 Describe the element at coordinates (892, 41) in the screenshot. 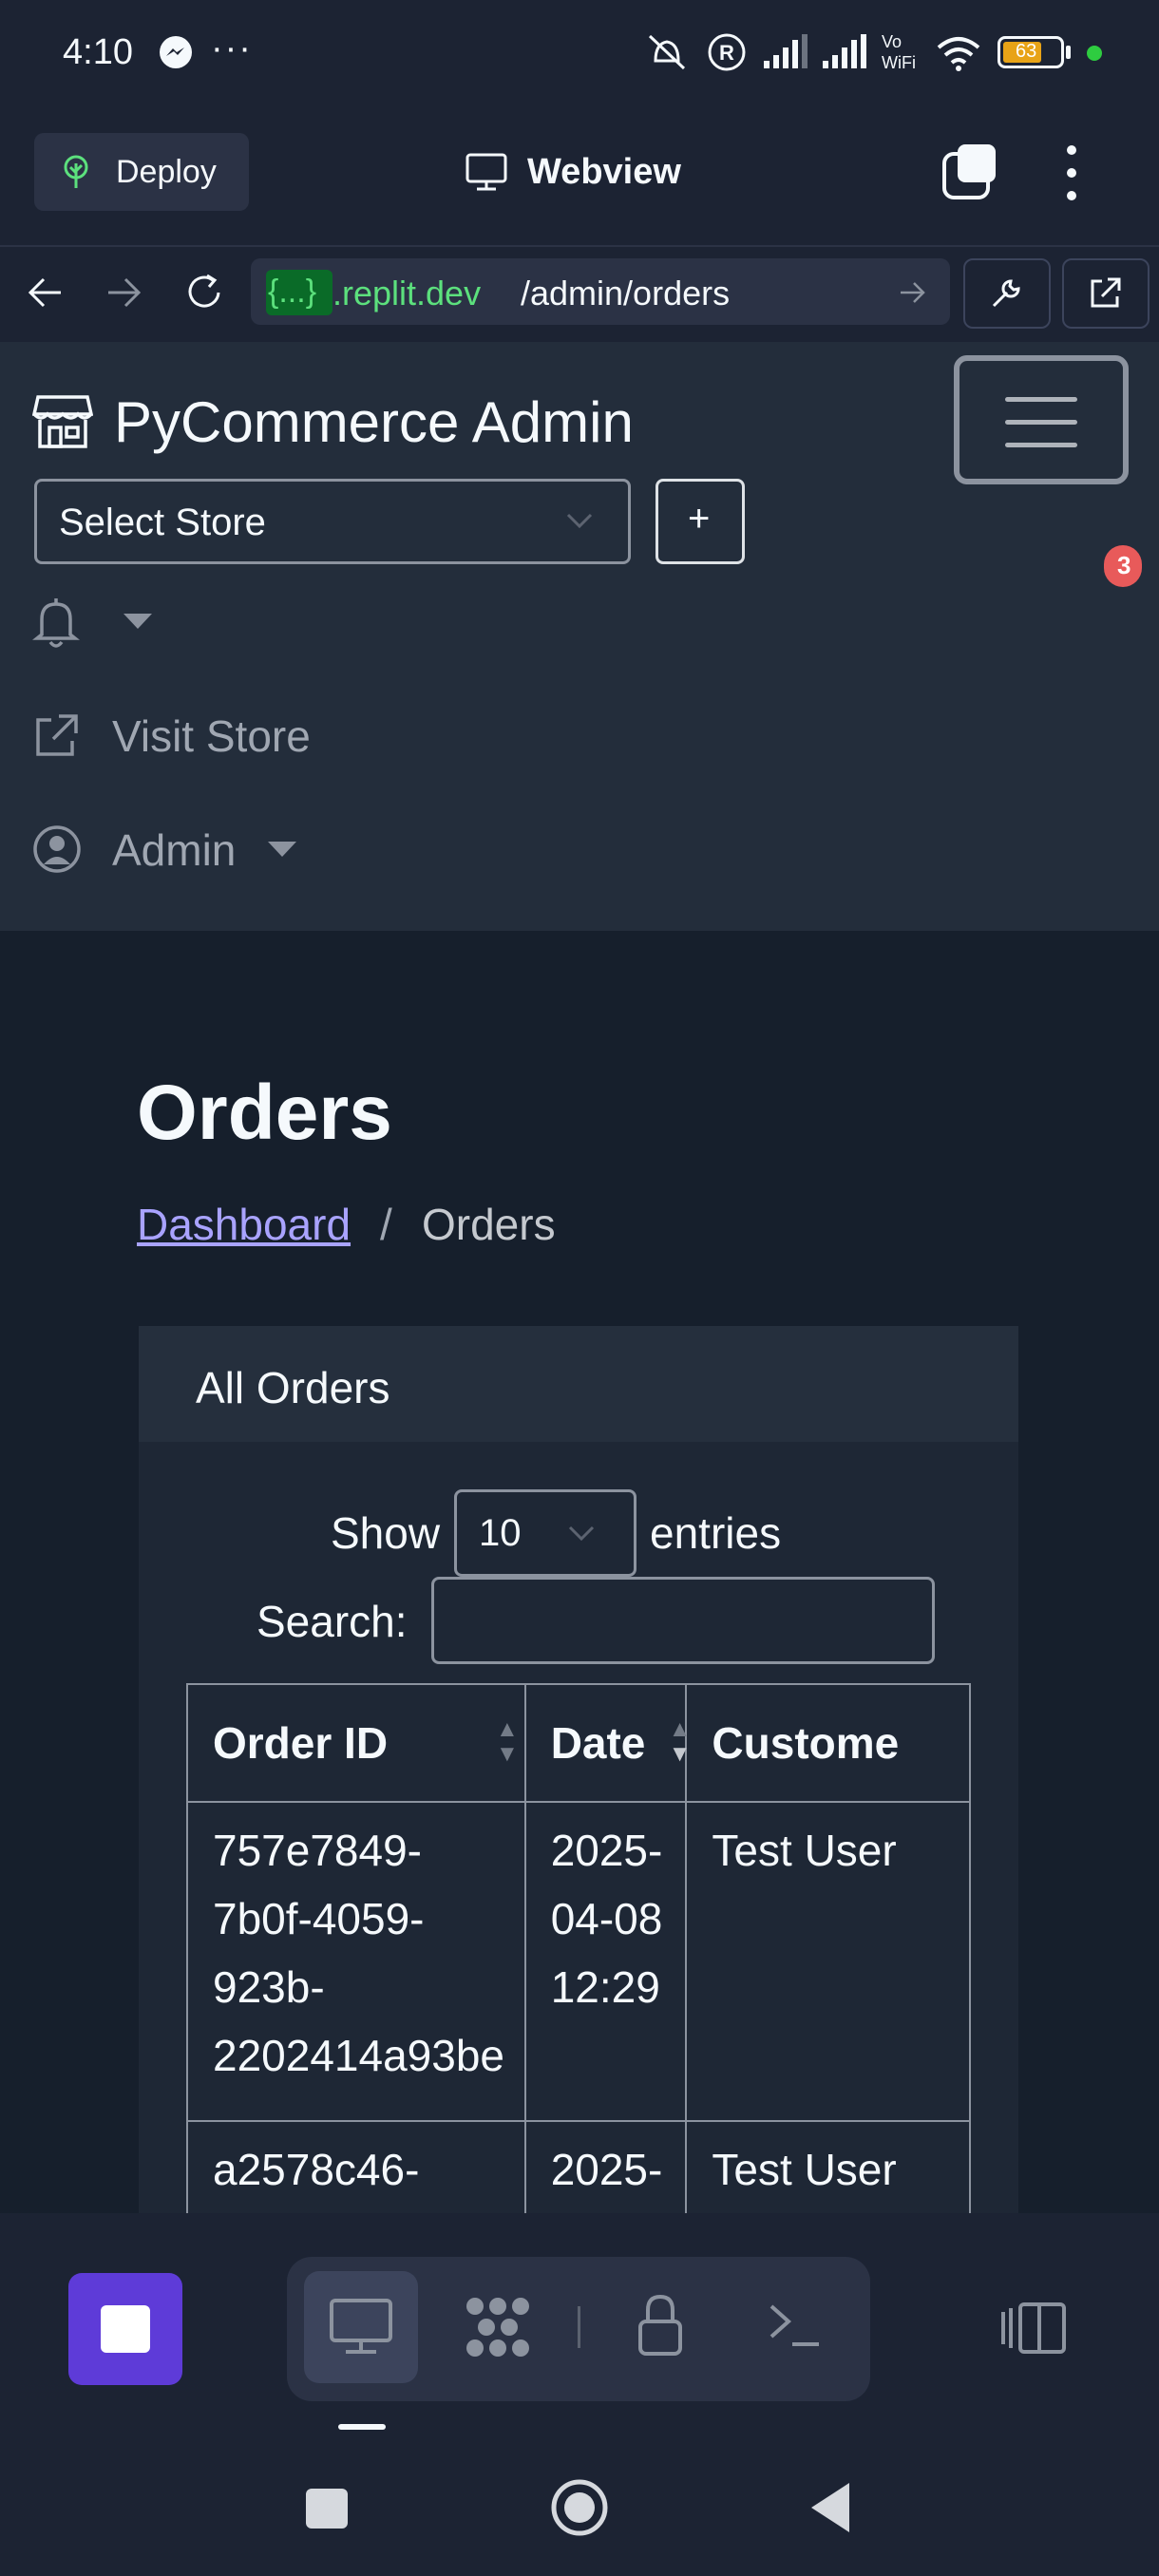

I see `svg-text: Vo` at that location.